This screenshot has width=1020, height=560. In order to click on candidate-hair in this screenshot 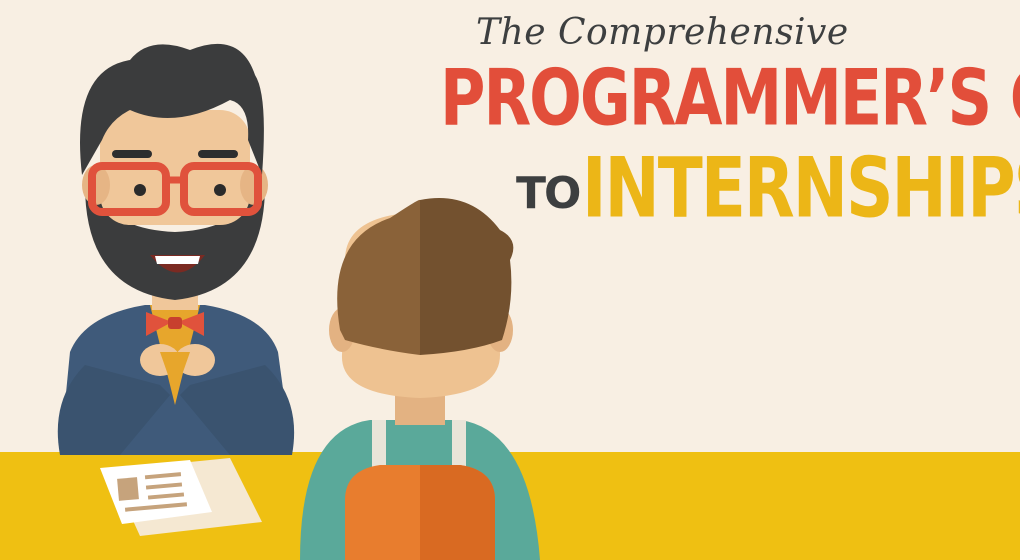, I will do `click(378, 277)`.